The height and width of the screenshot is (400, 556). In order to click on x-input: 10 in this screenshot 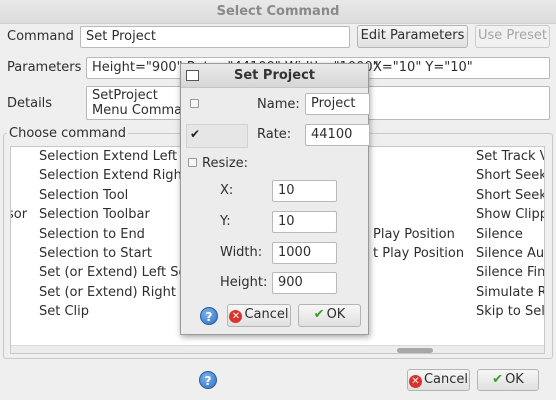, I will do `click(304, 191)`.